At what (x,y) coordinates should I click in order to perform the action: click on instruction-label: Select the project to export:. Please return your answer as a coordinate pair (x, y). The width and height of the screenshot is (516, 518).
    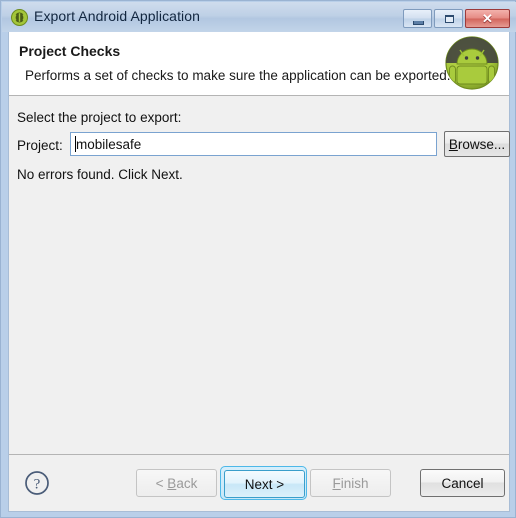
    Looking at the image, I should click on (99, 117).